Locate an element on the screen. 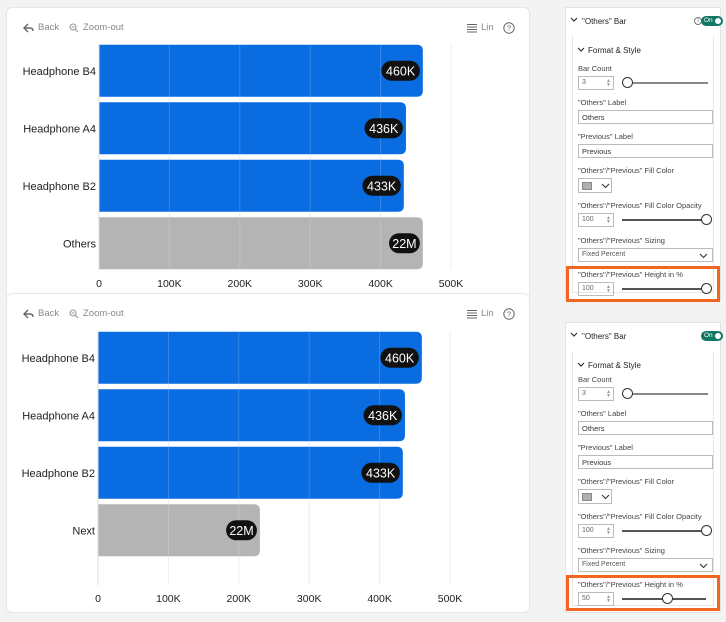  category-label: Next is located at coordinates (83, 531).